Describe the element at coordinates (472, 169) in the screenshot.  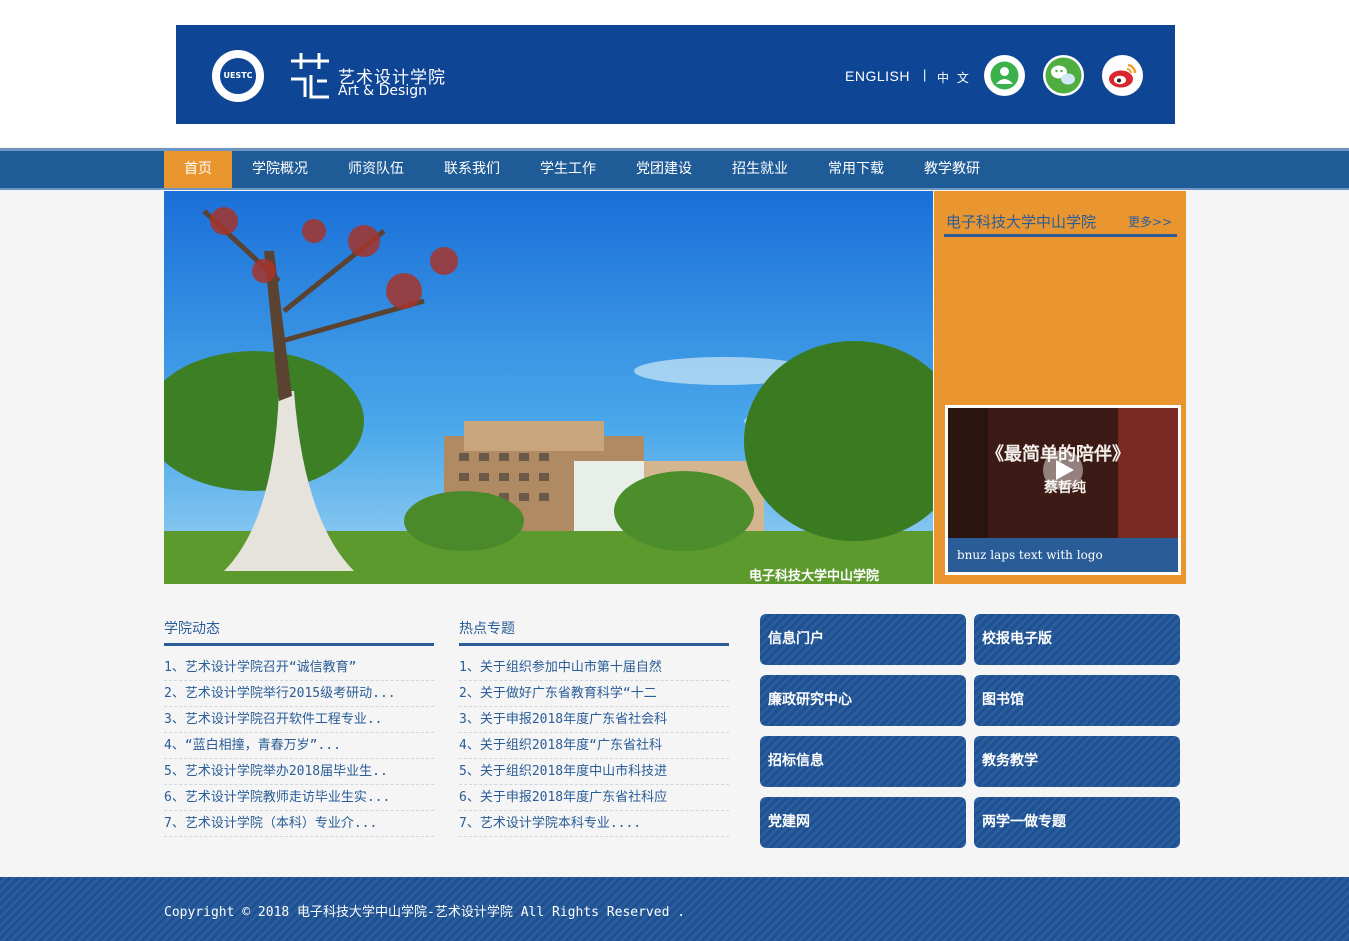
I see `nav-item-contact: 联系我们` at that location.